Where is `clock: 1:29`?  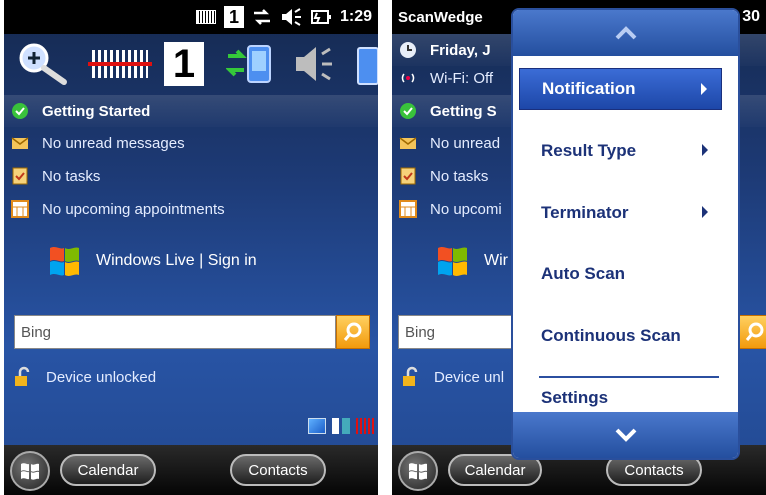 clock: 1:29 is located at coordinates (356, 17).